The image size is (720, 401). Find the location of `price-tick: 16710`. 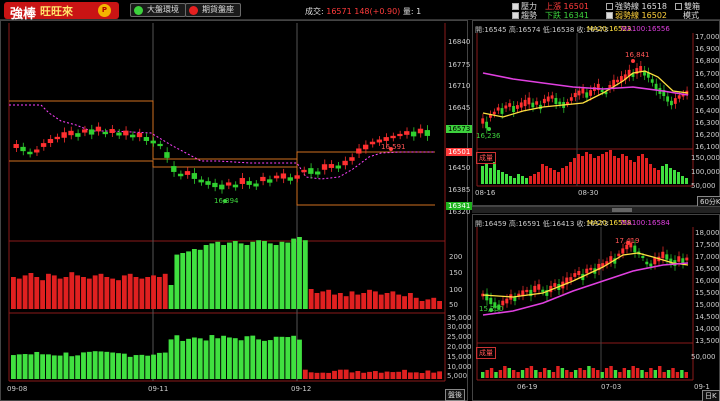

price-tick: 16710 is located at coordinates (459, 86).